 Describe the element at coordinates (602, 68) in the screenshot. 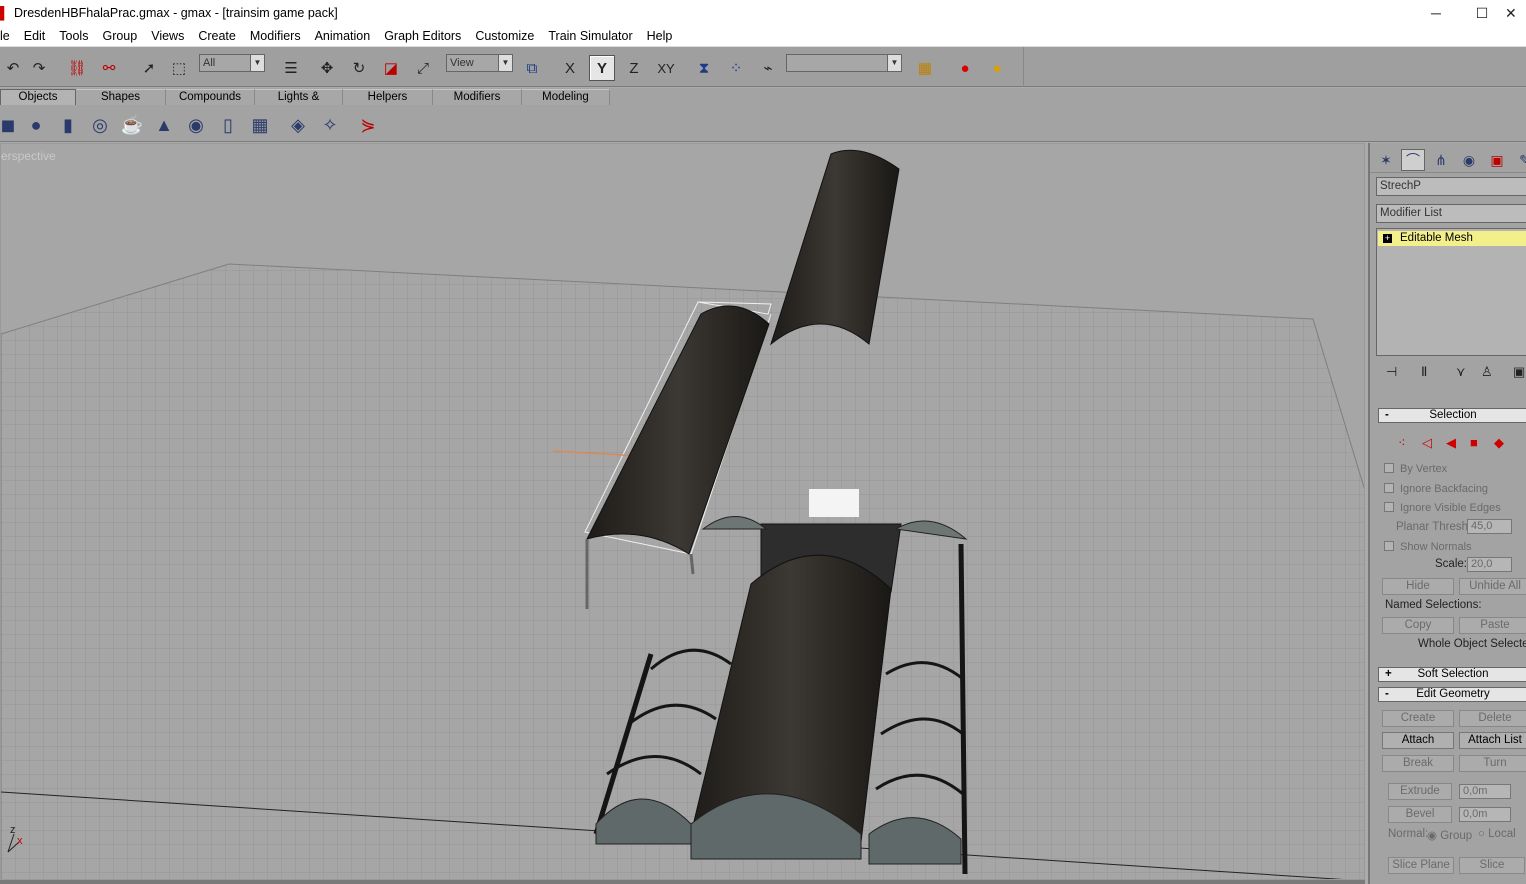

I see `restrict-y-button: Y` at that location.